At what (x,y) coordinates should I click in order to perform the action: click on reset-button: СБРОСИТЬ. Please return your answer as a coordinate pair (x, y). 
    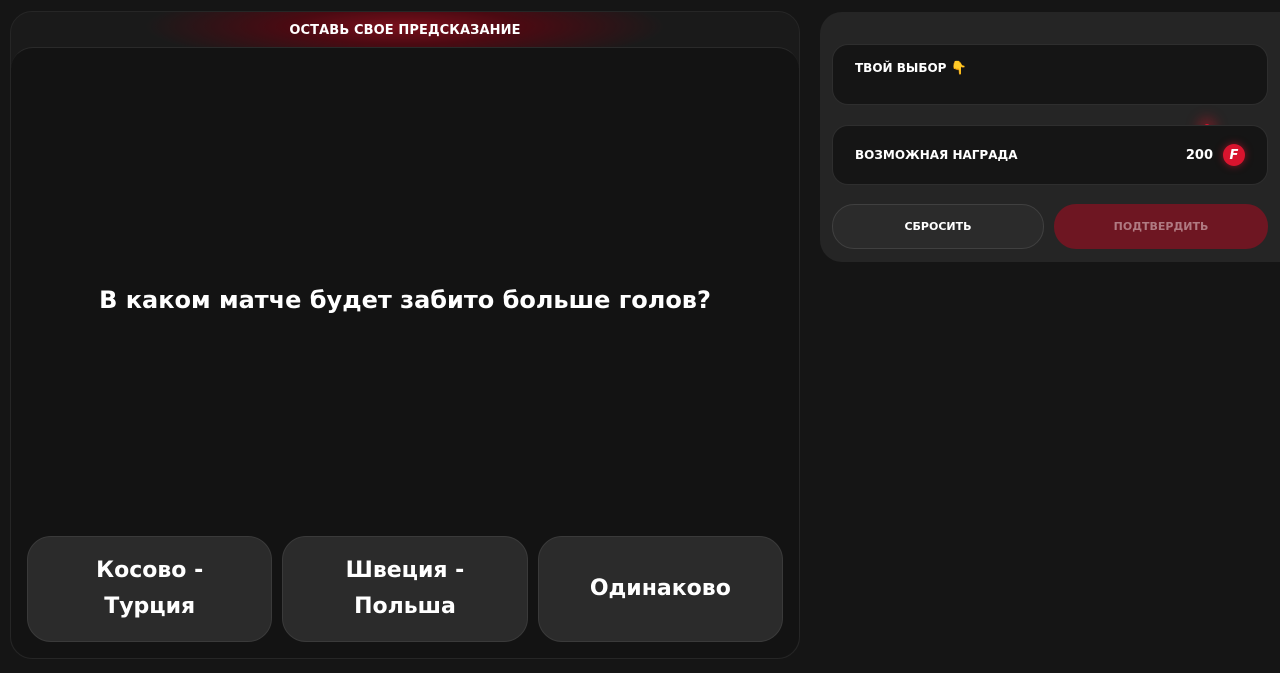
    Looking at the image, I should click on (938, 226).